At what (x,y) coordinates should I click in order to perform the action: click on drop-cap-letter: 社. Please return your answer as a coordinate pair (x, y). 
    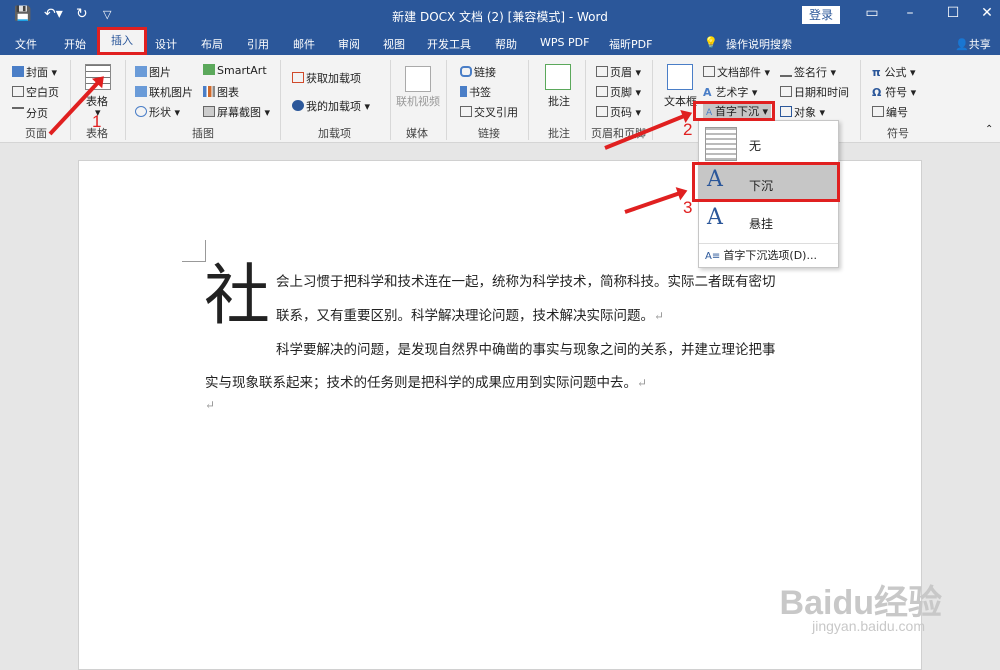
    Looking at the image, I should click on (237, 296).